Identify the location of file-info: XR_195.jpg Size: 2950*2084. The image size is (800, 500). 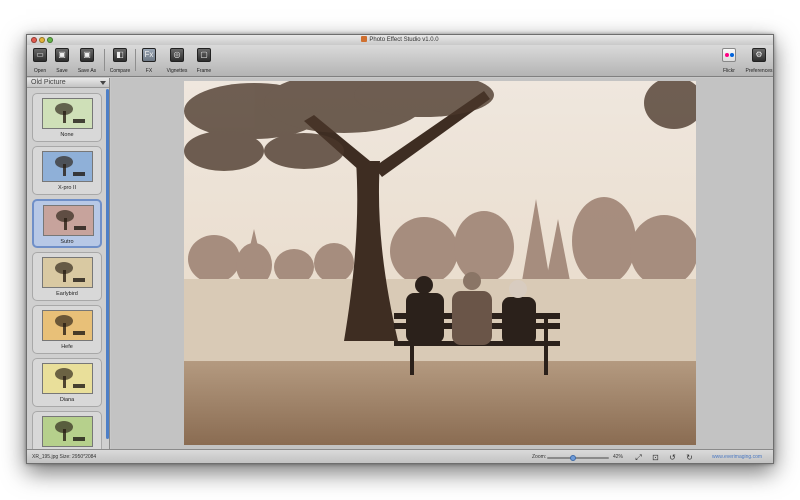
(64, 457).